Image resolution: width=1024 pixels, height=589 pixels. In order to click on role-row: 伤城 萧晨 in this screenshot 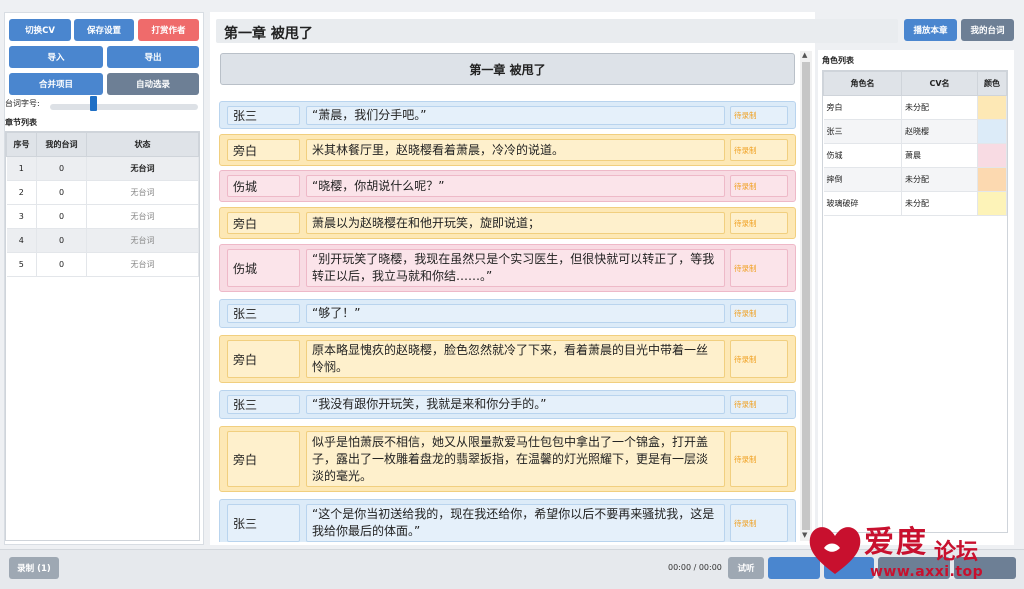, I will do `click(915, 155)`.